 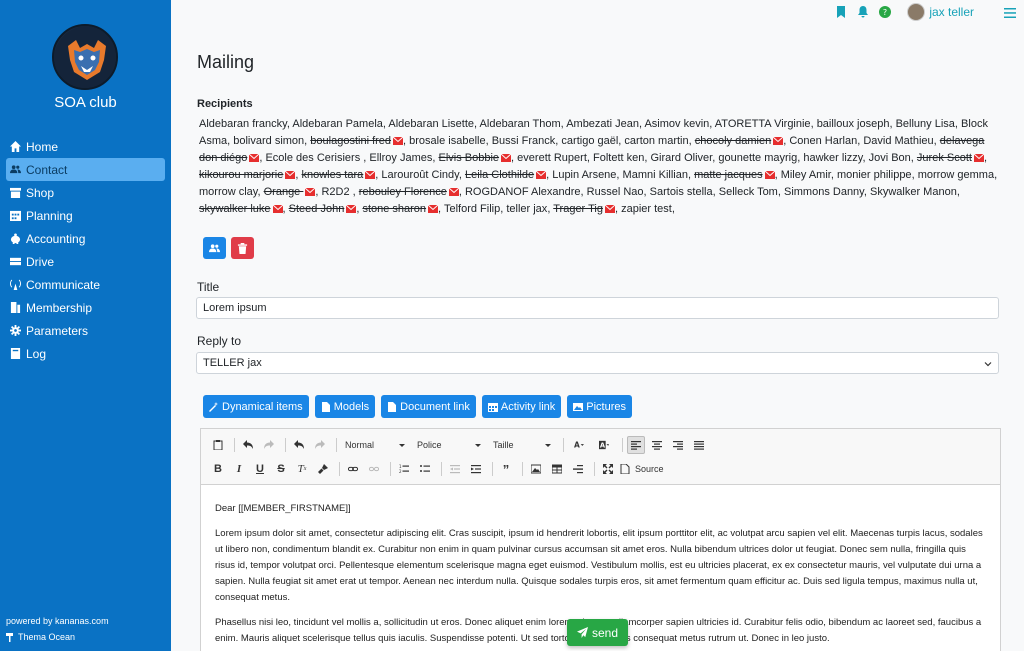 I want to click on recipient: Mamni Killian, so click(x=655, y=175).